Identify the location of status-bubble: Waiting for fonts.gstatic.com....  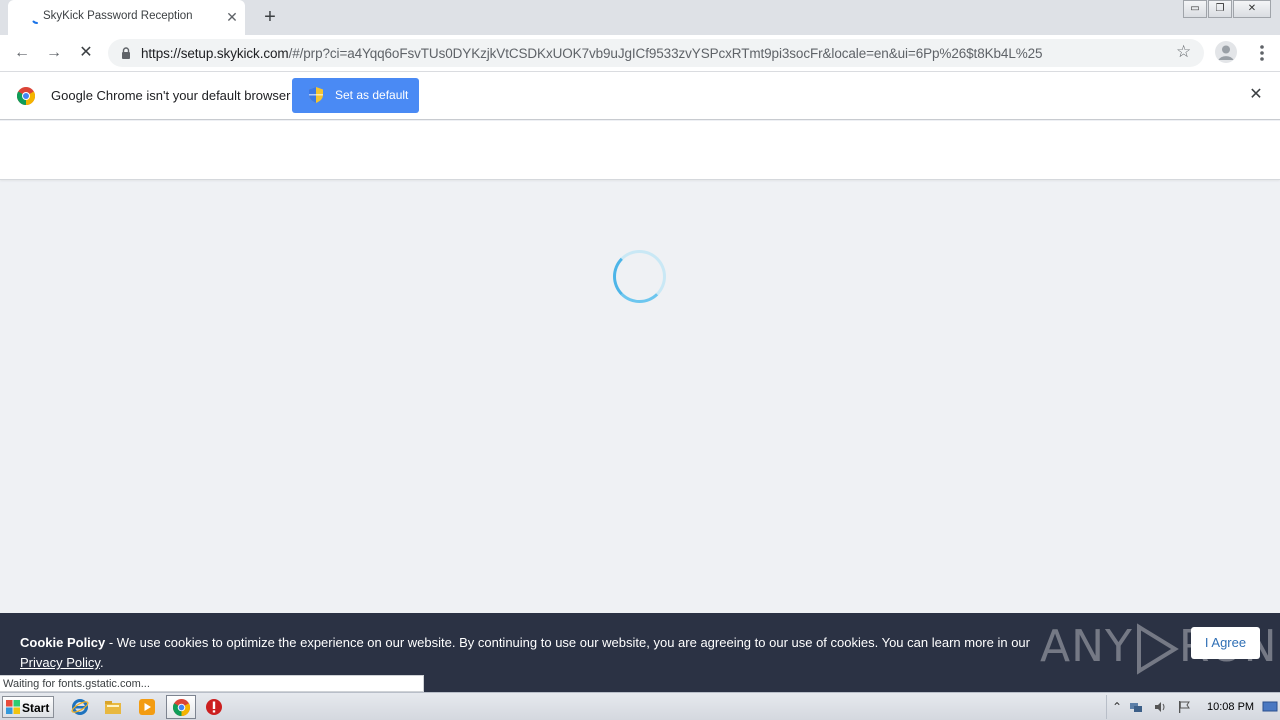
(212, 683).